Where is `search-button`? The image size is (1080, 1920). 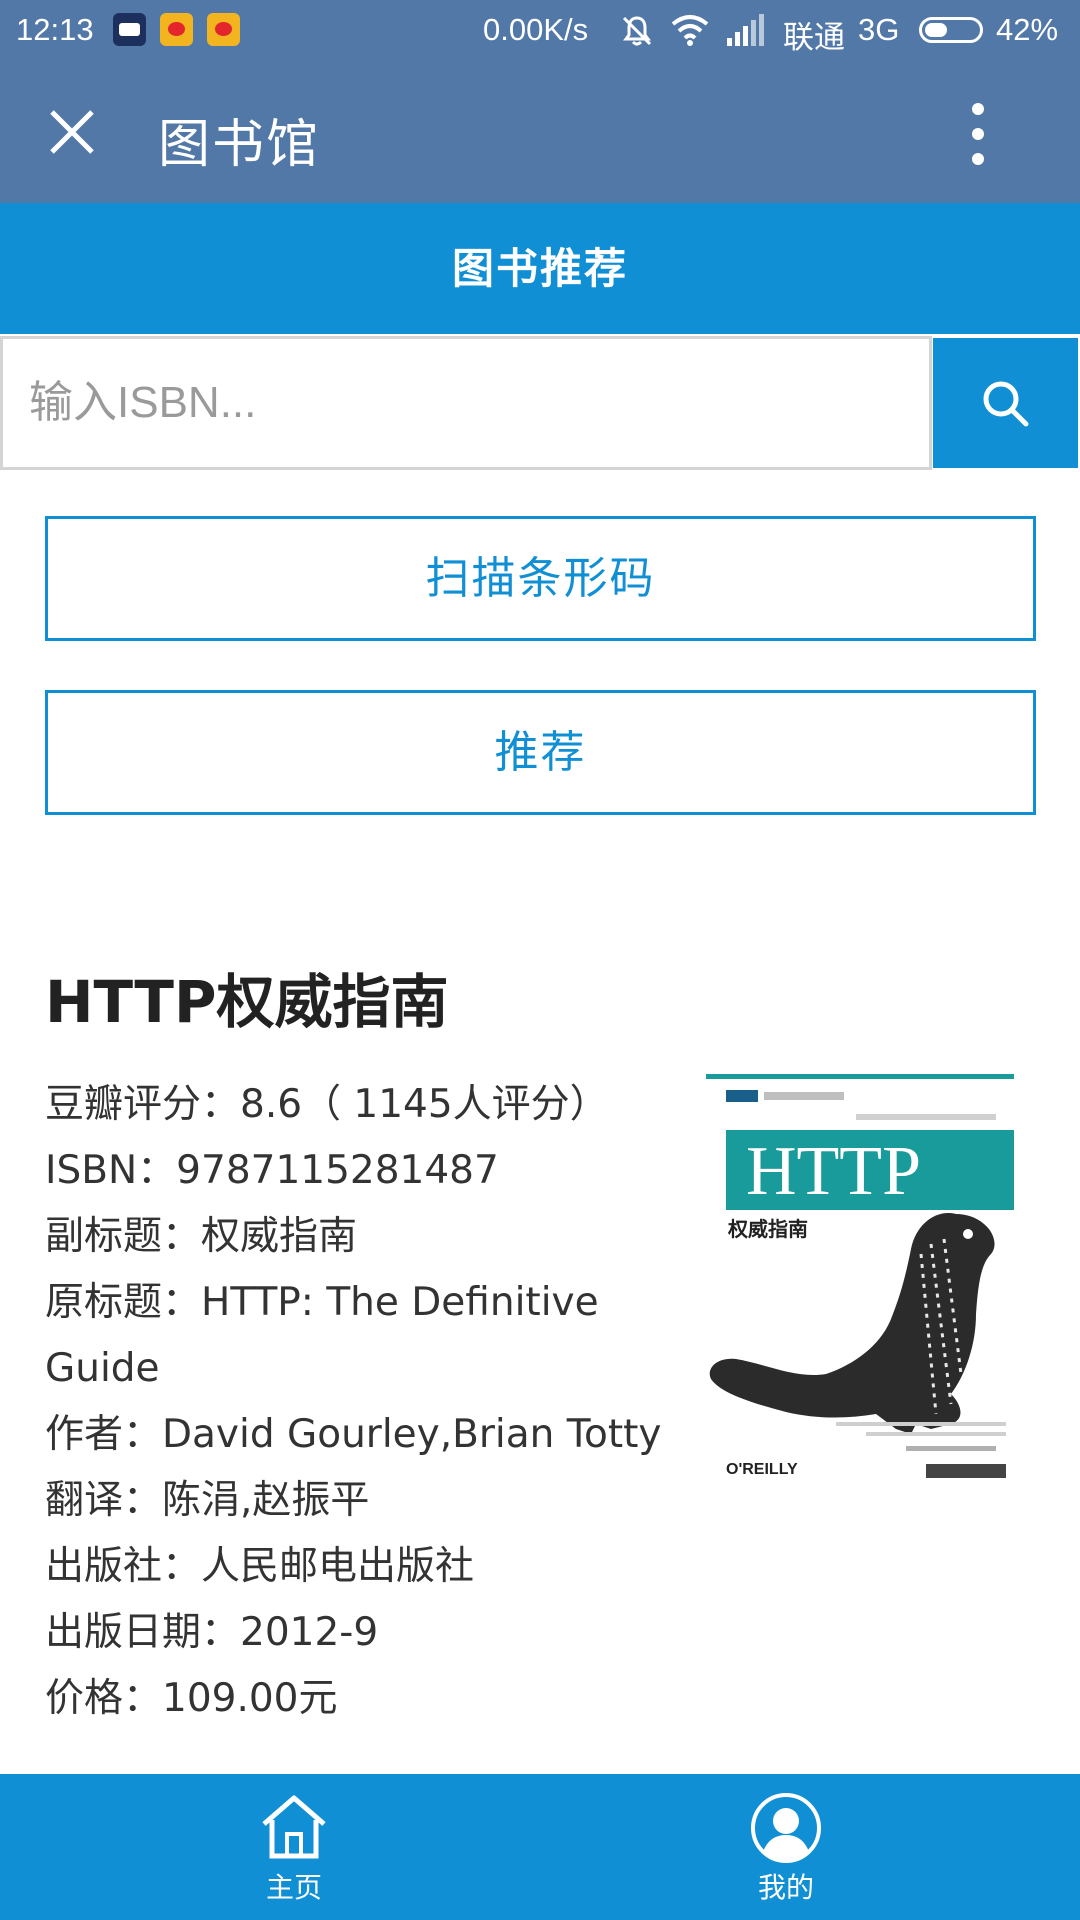
search-button is located at coordinates (1005, 403).